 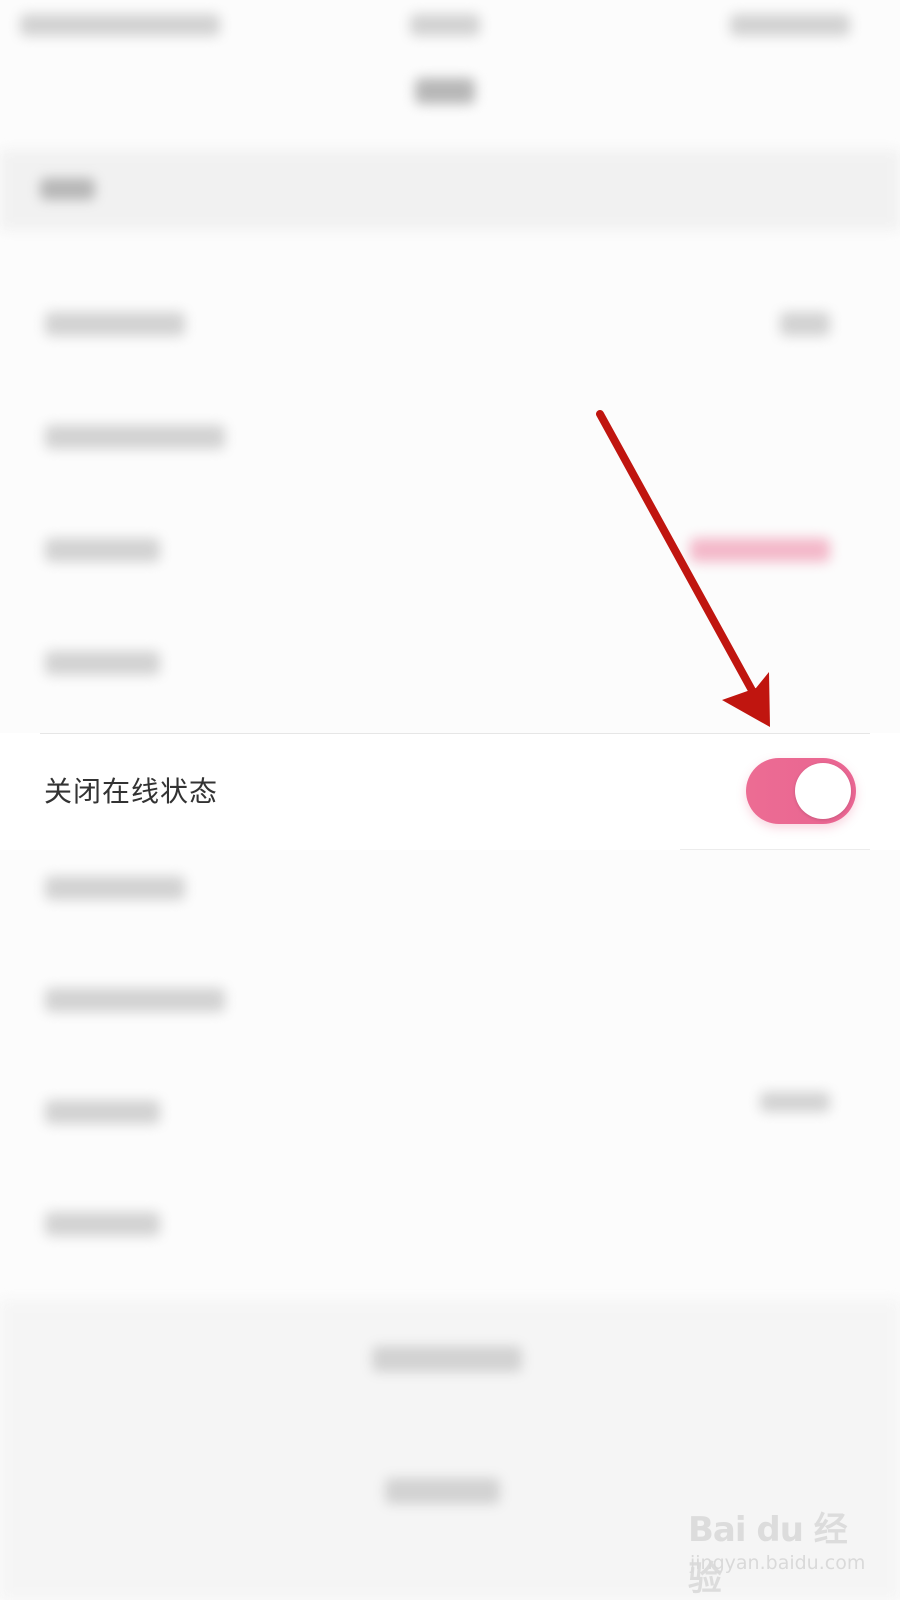 I want to click on online-status-label: 关闭在线状态, so click(x=131, y=791).